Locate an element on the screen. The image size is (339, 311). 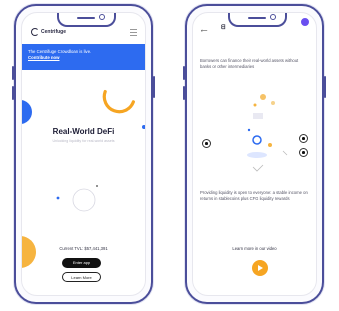
centrifuge-logo: Centrifuge is located at coordinates (48, 32).